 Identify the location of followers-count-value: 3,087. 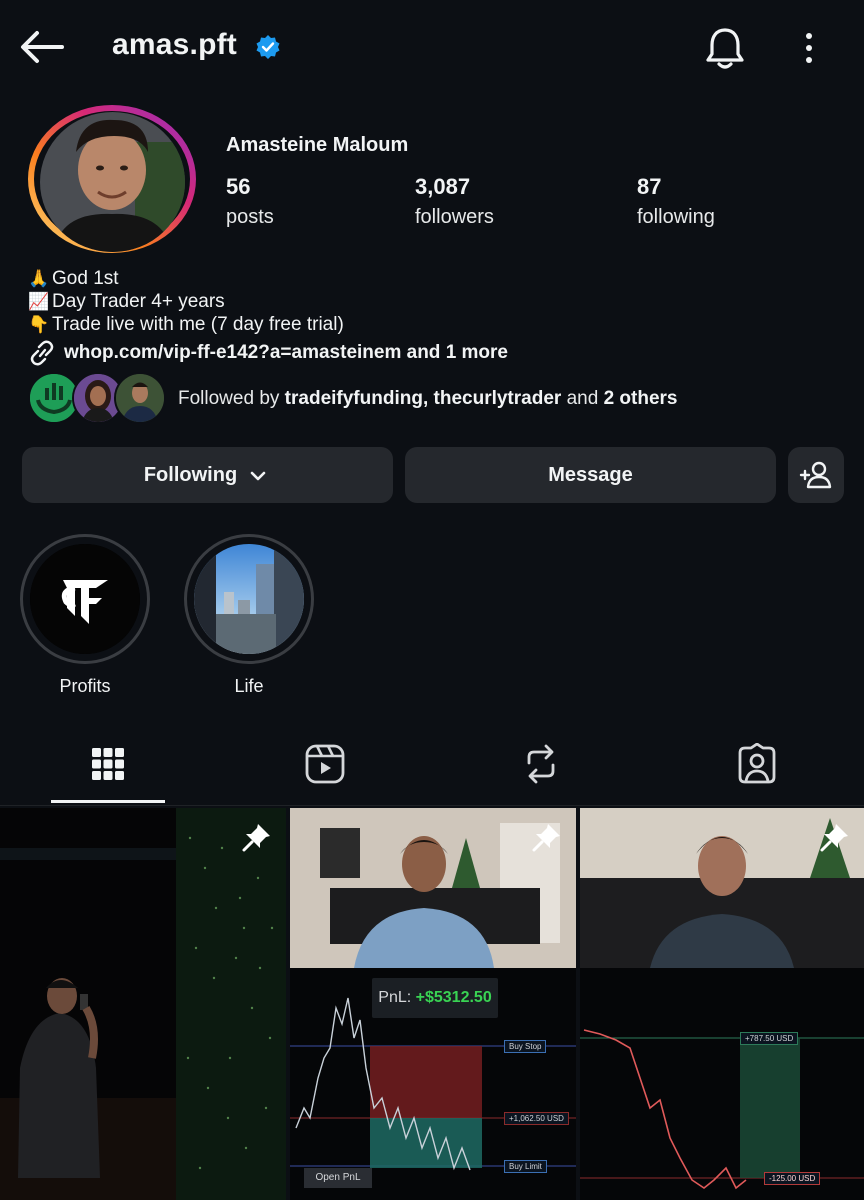
(443, 186).